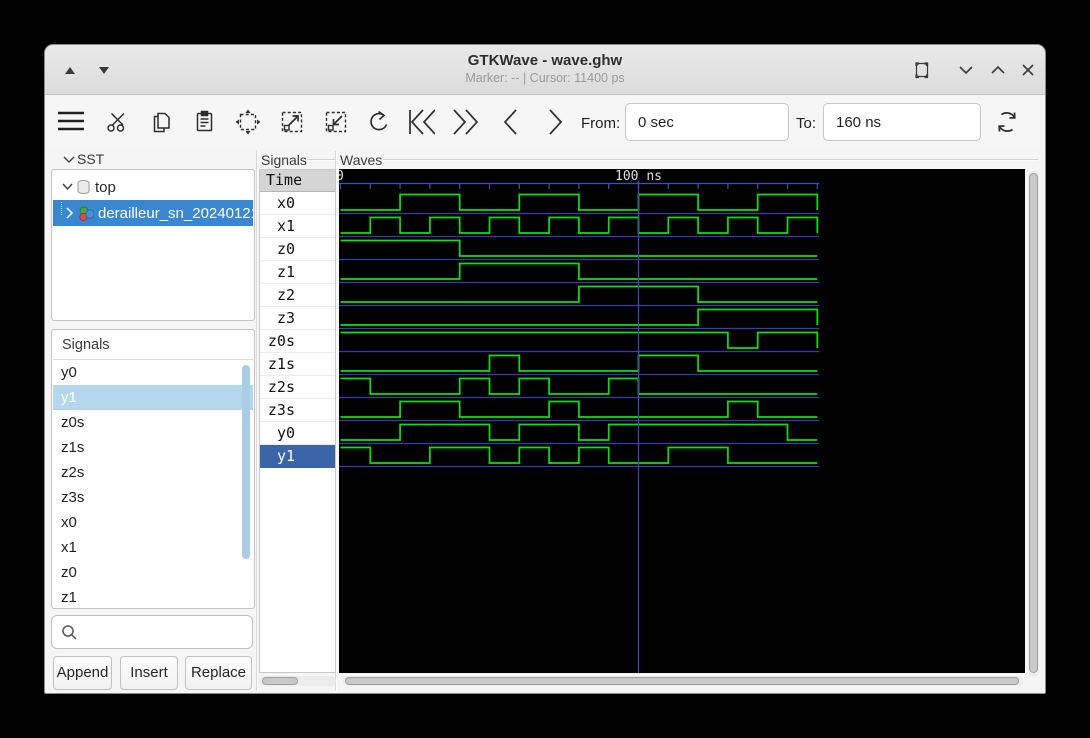  What do you see at coordinates (579, 432) in the screenshot?
I see `wave-trace-y0` at bounding box center [579, 432].